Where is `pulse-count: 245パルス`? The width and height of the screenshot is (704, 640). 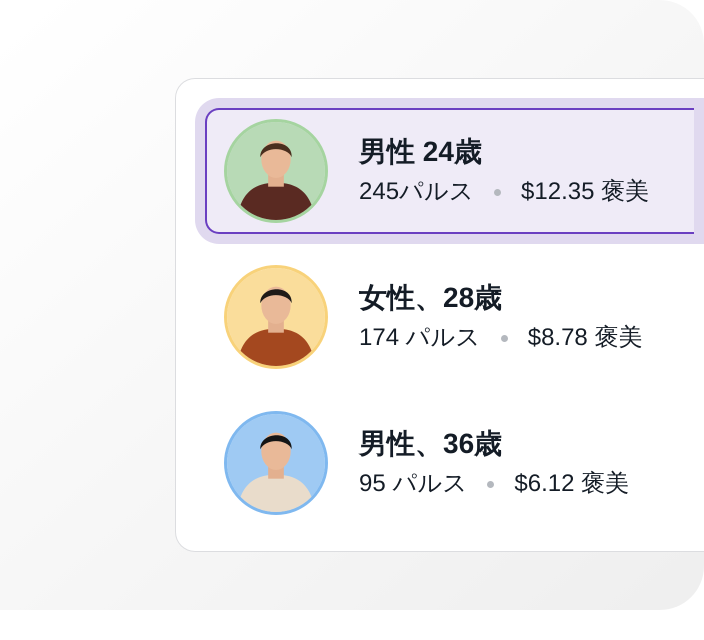 pulse-count: 245パルス is located at coordinates (416, 192).